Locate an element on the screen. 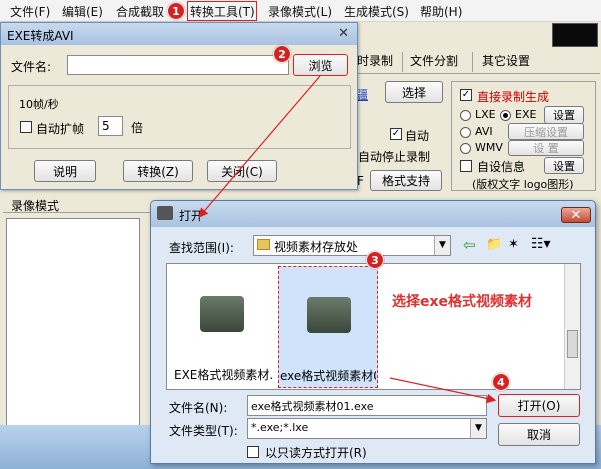 This screenshot has width=601, height=469. file-item-label: exe格式视频素材01. is located at coordinates (328, 376).